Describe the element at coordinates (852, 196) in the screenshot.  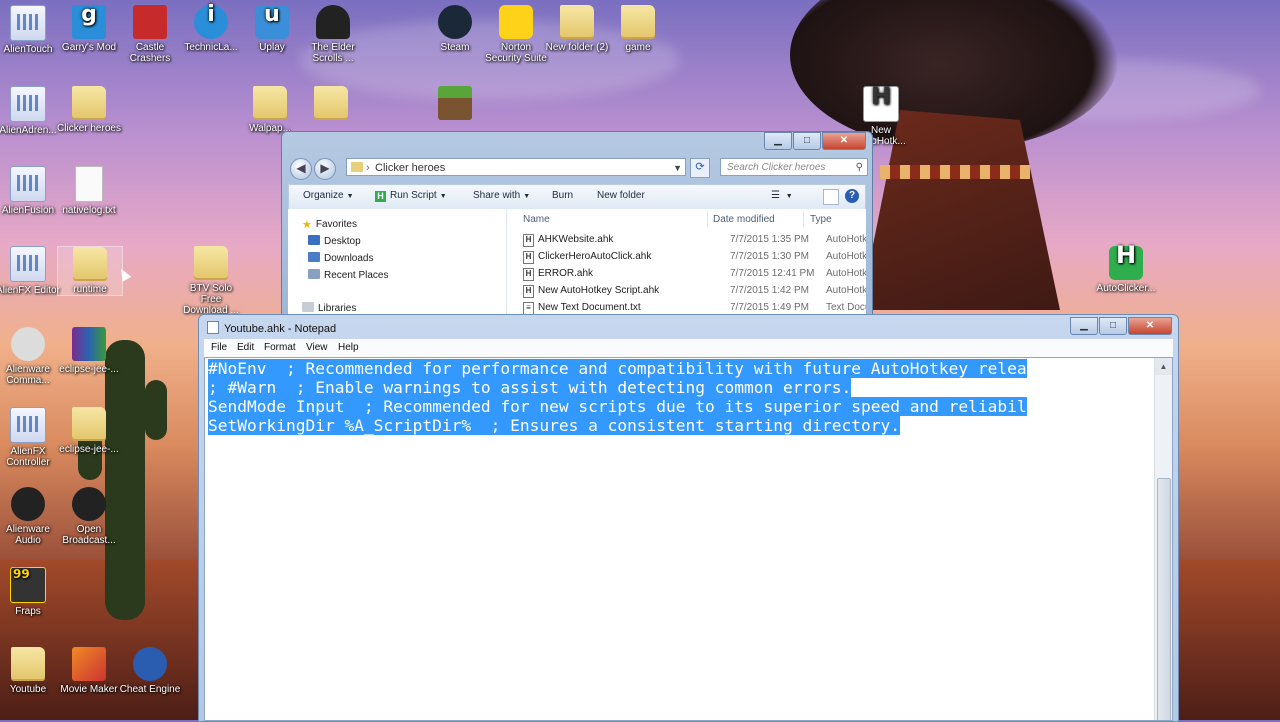
I see `help-icon: ?` at that location.